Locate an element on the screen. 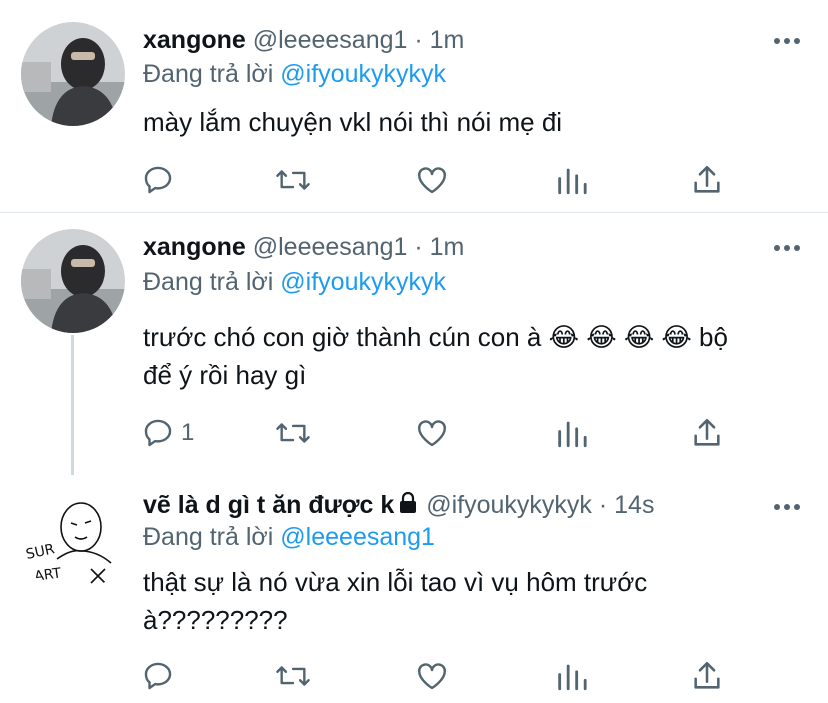 Image resolution: width=828 pixels, height=703 pixels. replying-to: Đang trả lời @leeeesang1 is located at coordinates (289, 537).